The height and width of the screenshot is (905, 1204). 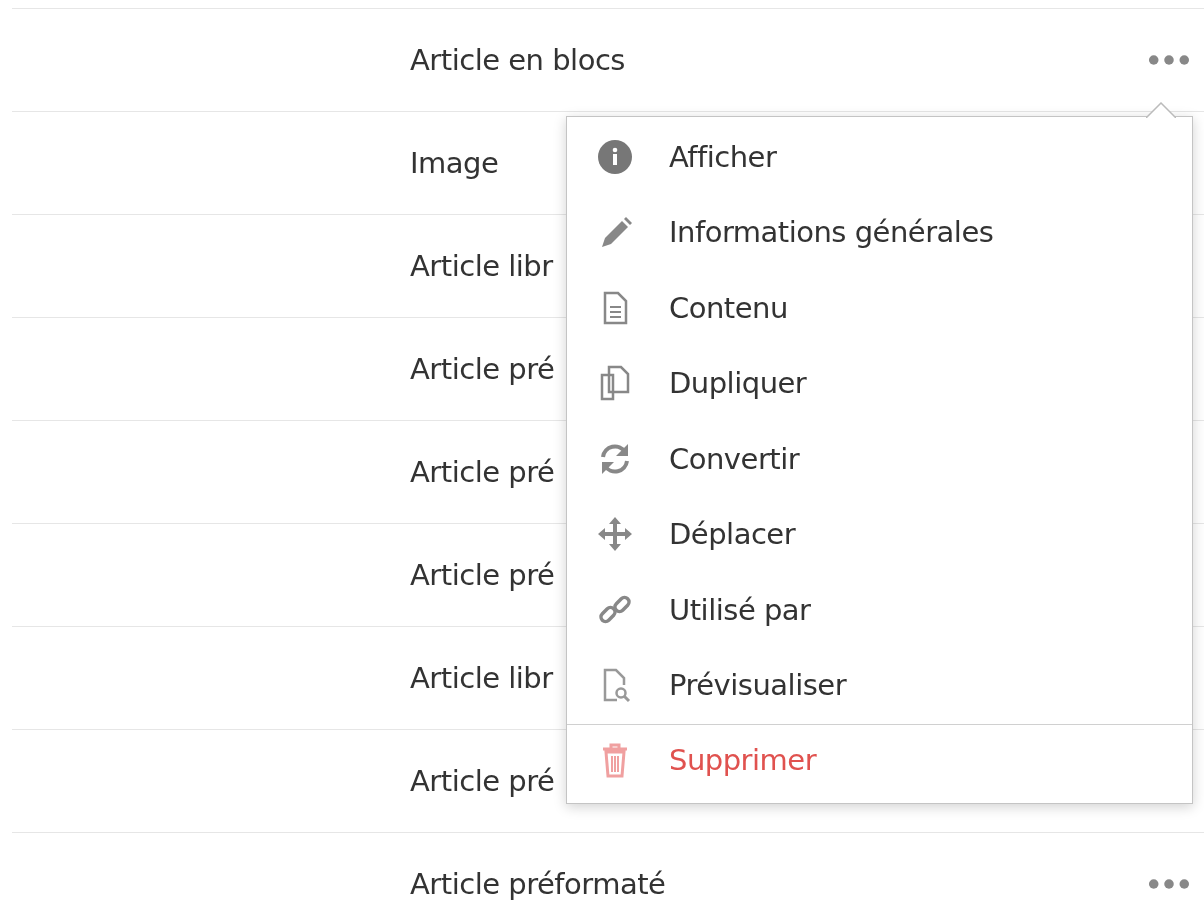 I want to click on menu-item: Afficher, so click(x=879, y=157).